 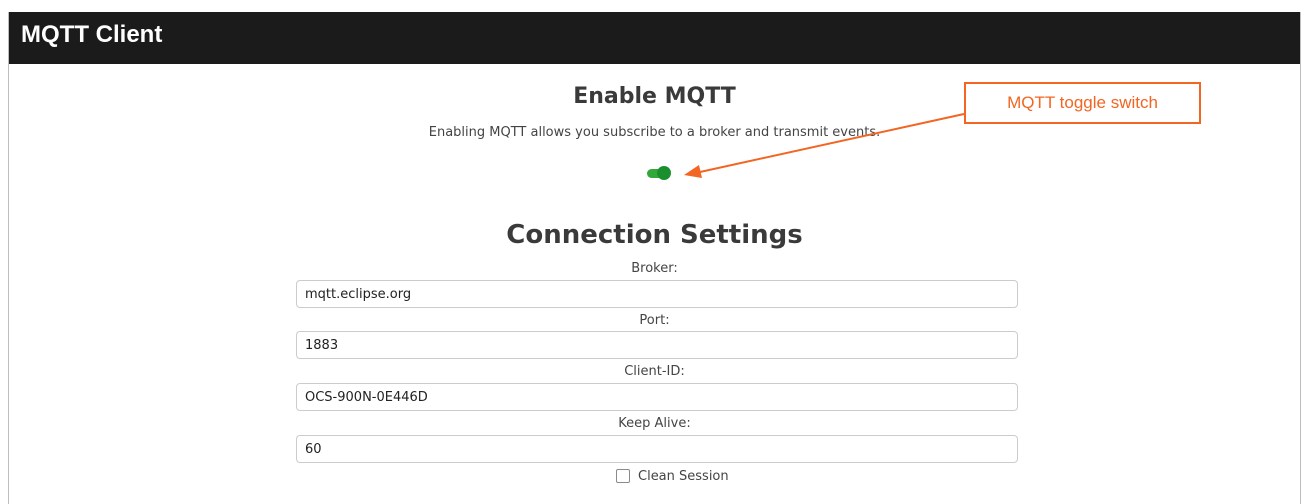 What do you see at coordinates (654, 235) in the screenshot?
I see `connection-settings-heading: Connection Settings` at bounding box center [654, 235].